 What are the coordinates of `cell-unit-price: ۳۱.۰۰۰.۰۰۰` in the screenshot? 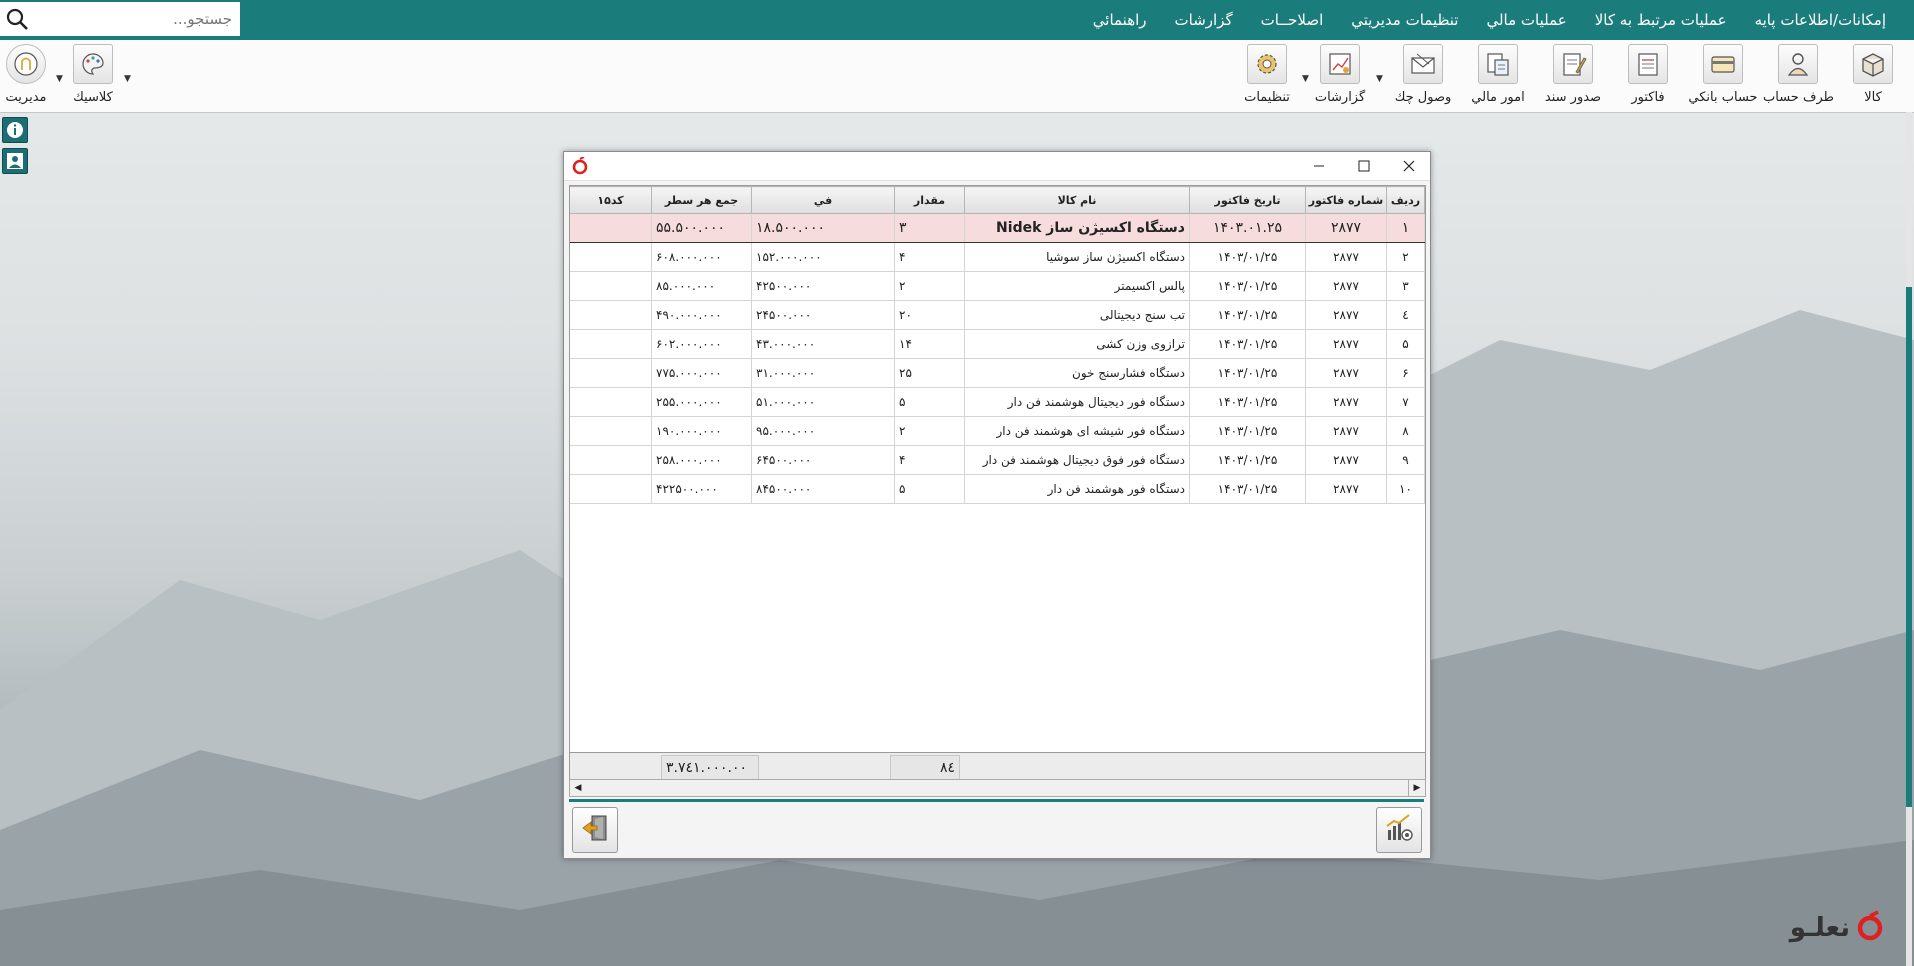 It's located at (823, 373).